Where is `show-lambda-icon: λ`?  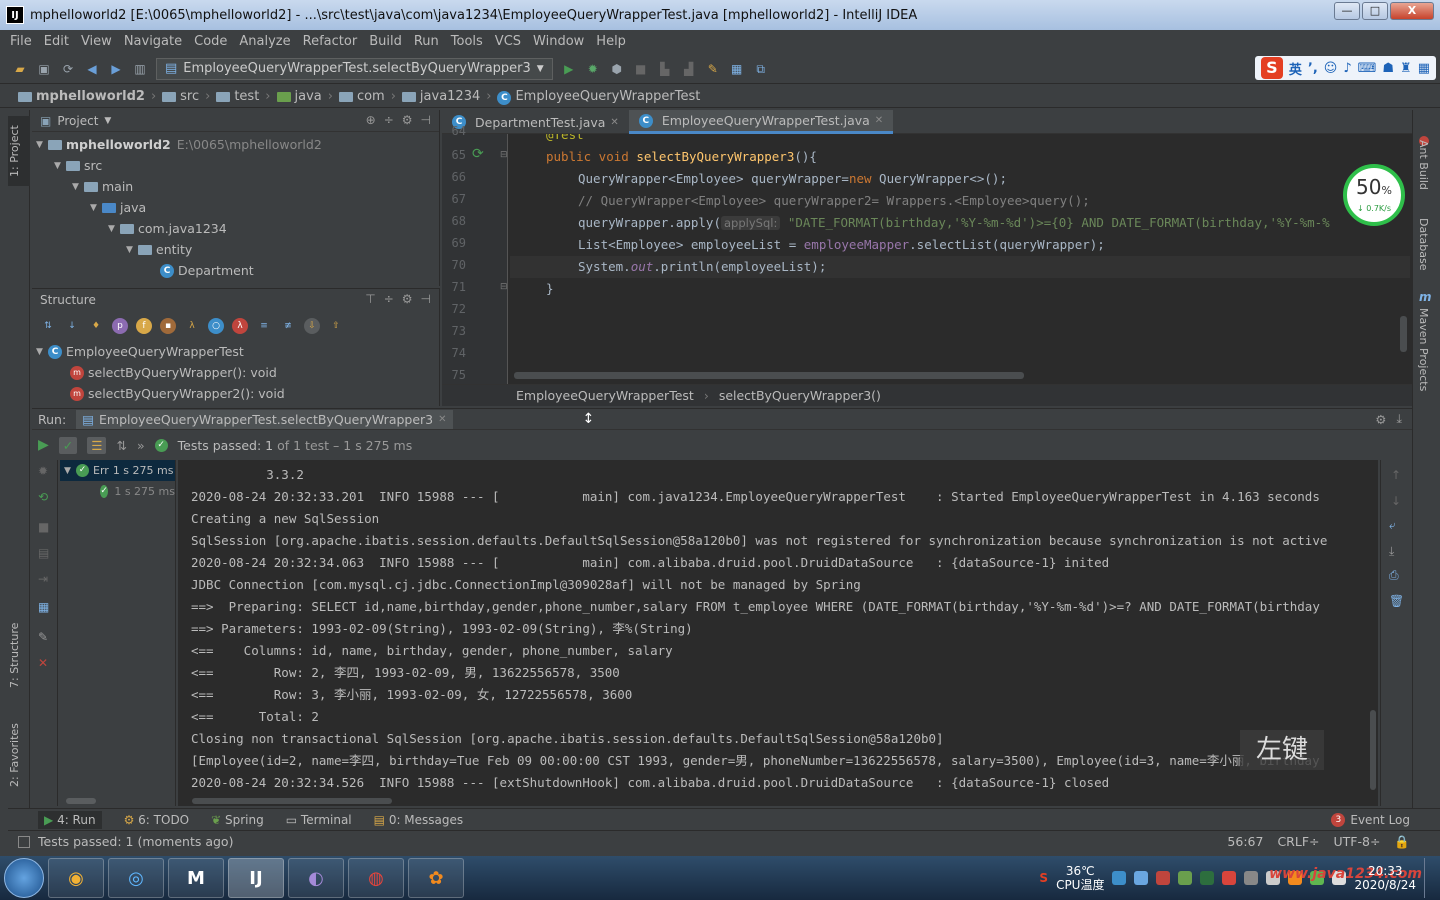
show-lambda-icon: λ is located at coordinates (240, 326).